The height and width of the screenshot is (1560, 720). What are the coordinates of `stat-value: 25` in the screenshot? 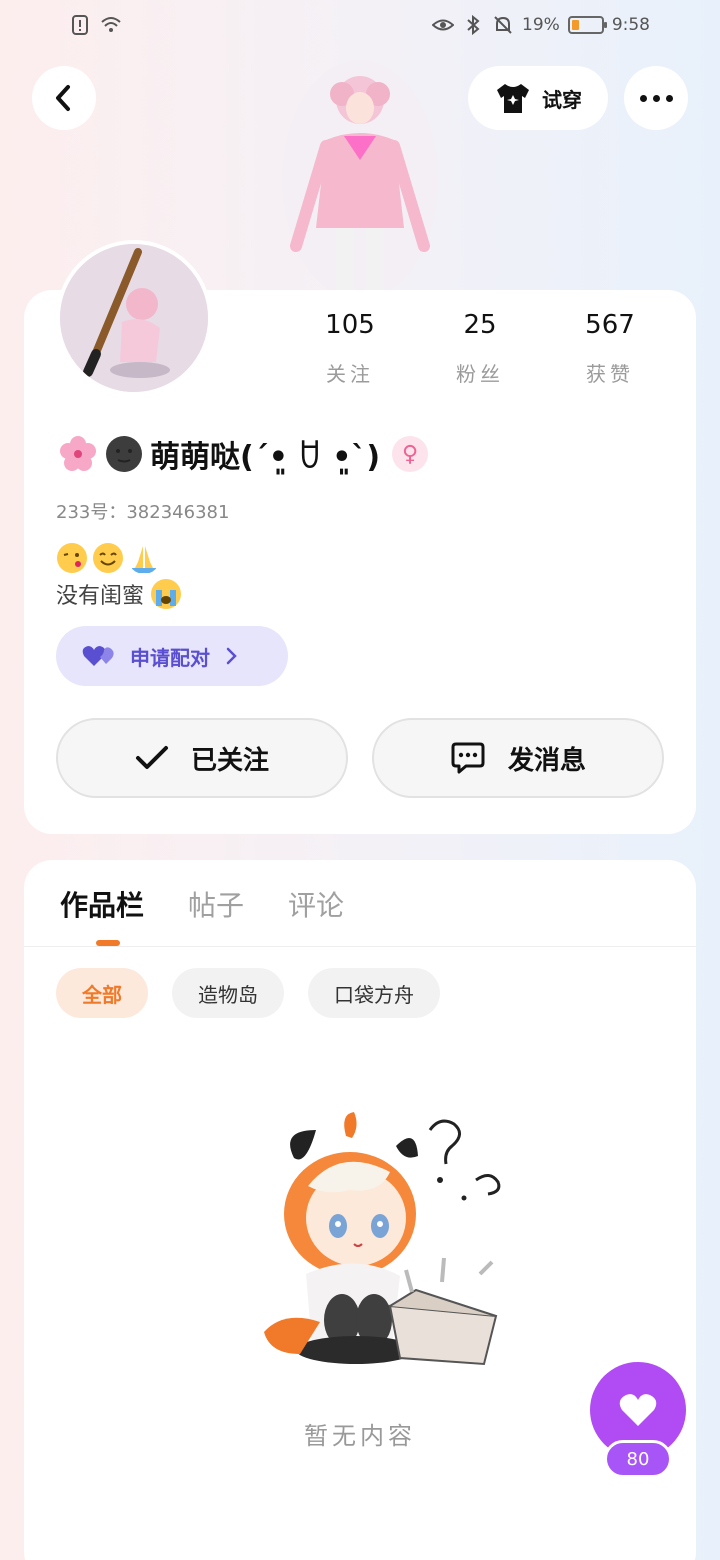 It's located at (480, 325).